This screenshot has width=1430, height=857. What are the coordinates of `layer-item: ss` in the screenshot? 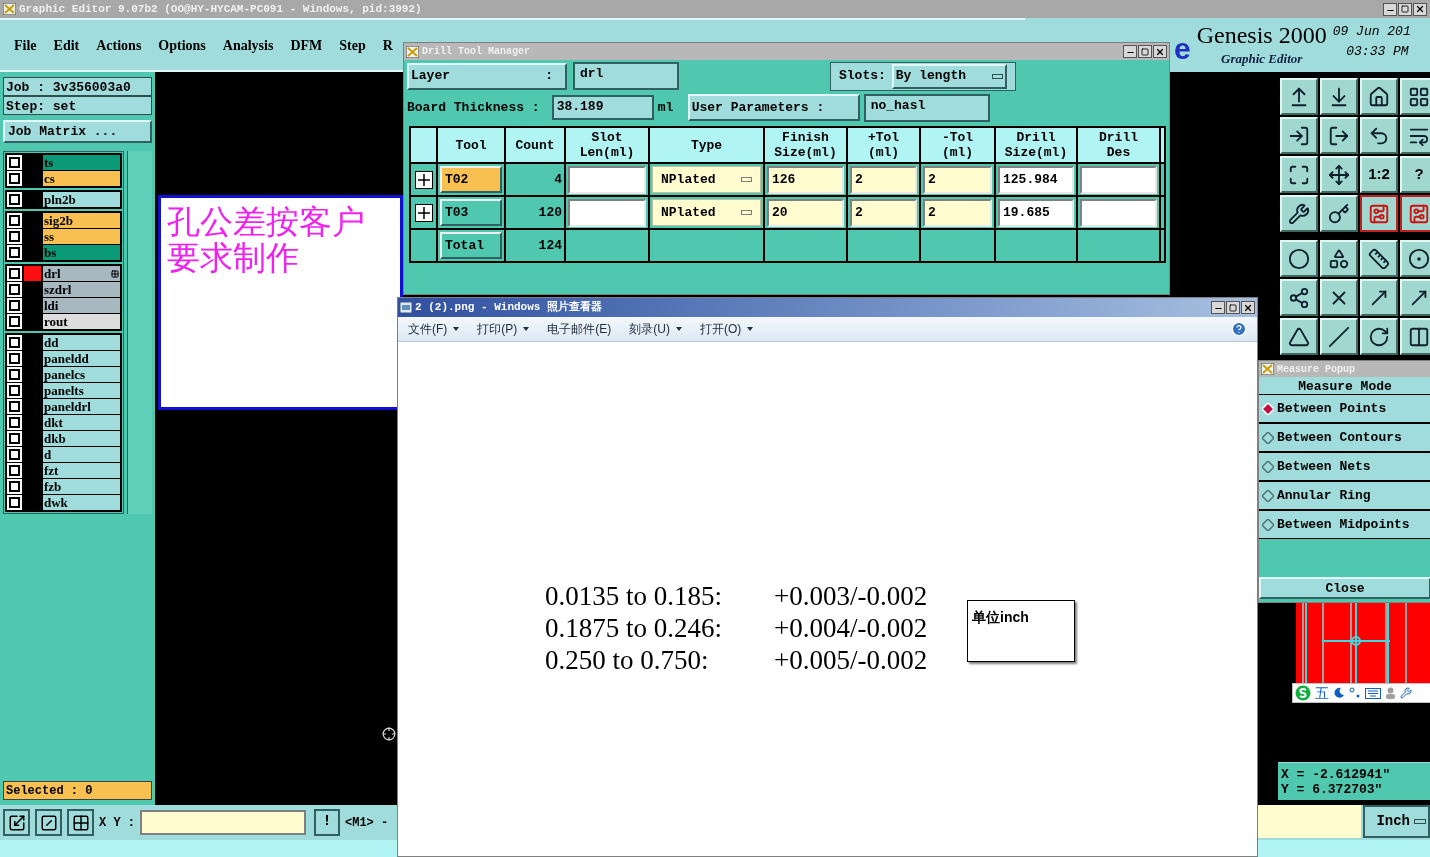 It's located at (81, 236).